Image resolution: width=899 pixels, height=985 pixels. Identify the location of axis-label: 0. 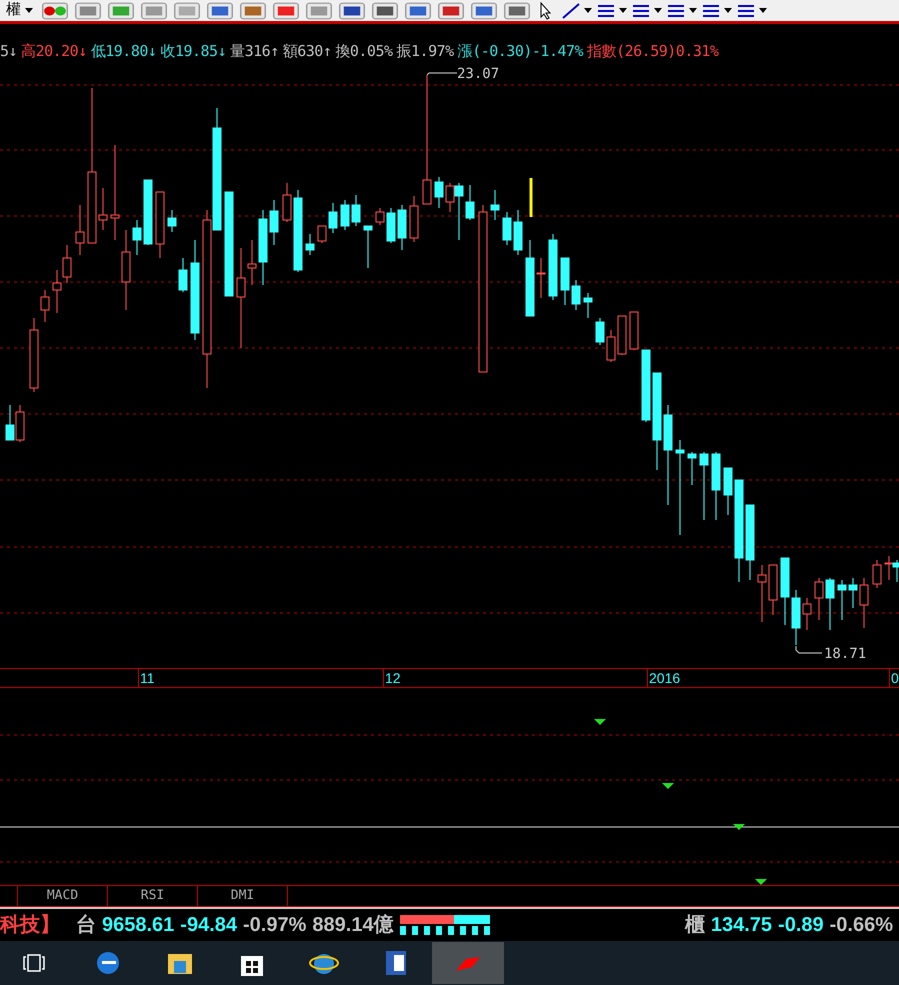
(894, 678).